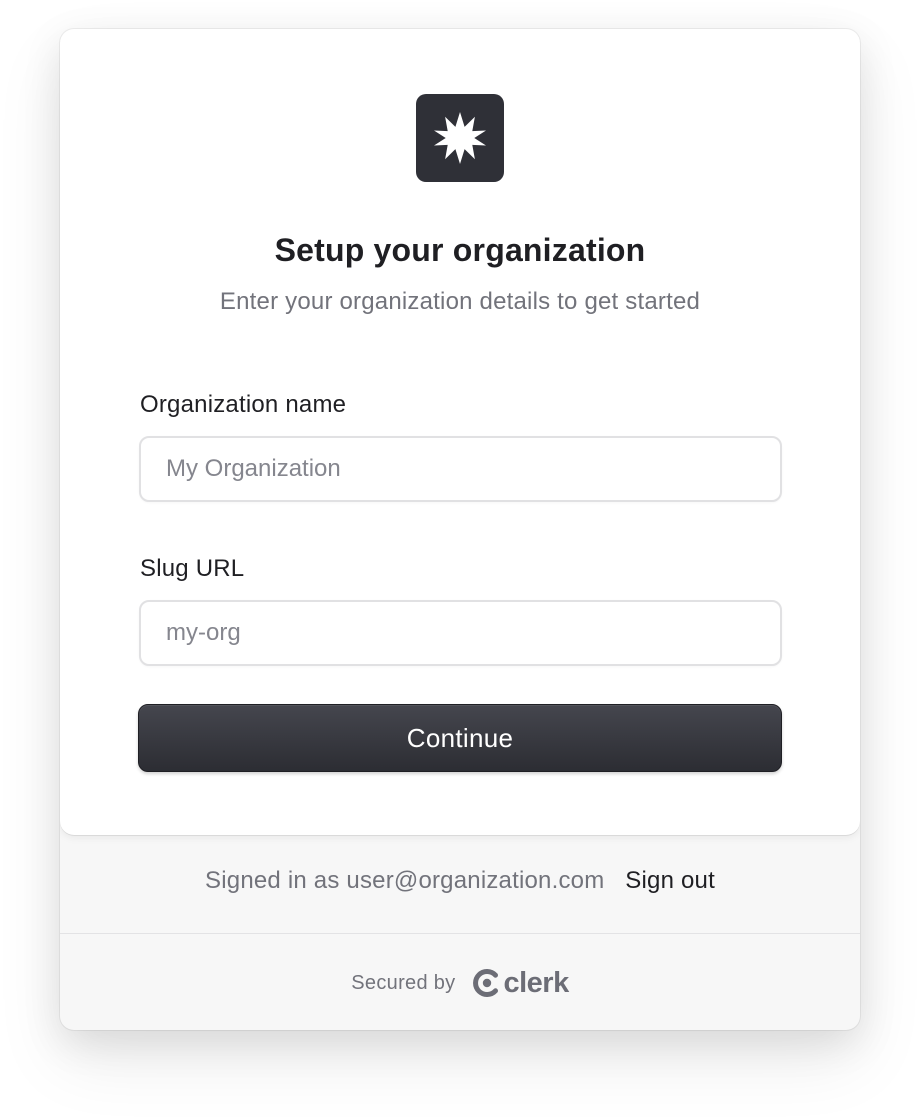 The width and height of the screenshot is (920, 1120). What do you see at coordinates (670, 880) in the screenshot?
I see `sign-out-link: Sign out` at bounding box center [670, 880].